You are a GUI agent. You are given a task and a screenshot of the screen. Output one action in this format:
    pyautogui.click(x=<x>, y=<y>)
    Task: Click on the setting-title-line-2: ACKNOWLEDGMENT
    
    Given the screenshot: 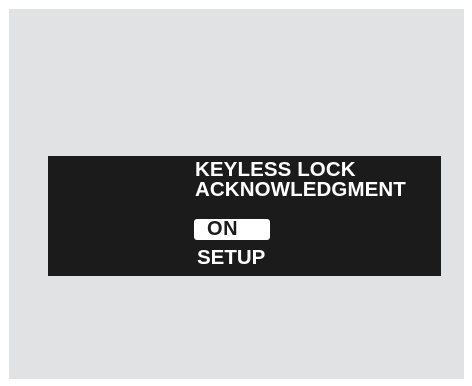 What is the action you would take?
    pyautogui.click(x=300, y=189)
    